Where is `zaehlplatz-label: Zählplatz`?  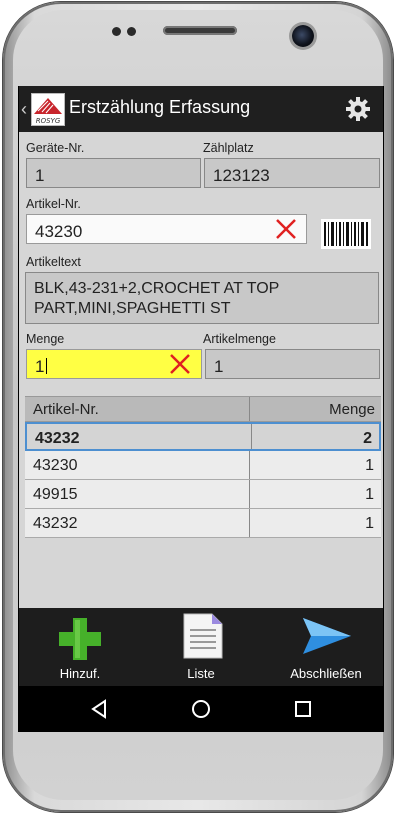
zaehlplatz-label: Zählplatz is located at coordinates (228, 148).